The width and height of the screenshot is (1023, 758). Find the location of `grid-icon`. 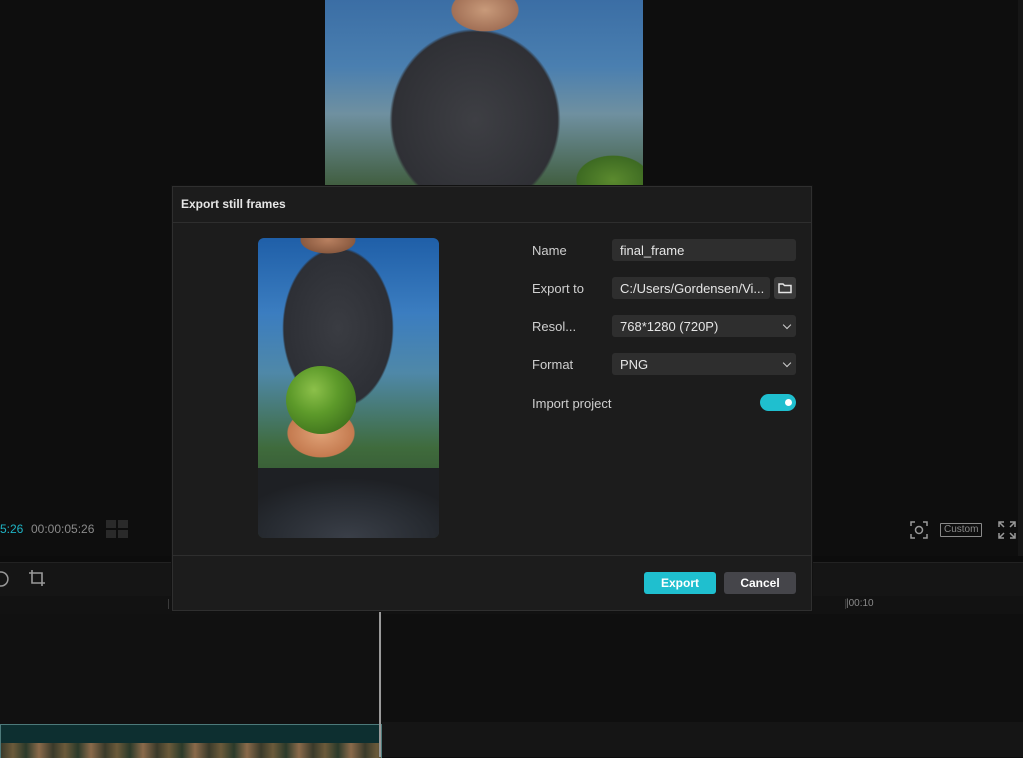

grid-icon is located at coordinates (117, 529).